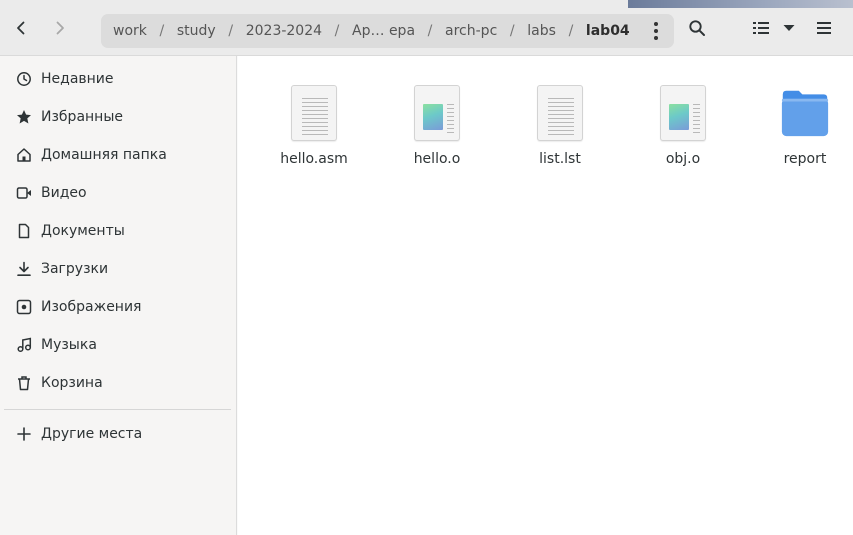 This screenshot has height=535, width=853. I want to click on view-list-button, so click(761, 28).